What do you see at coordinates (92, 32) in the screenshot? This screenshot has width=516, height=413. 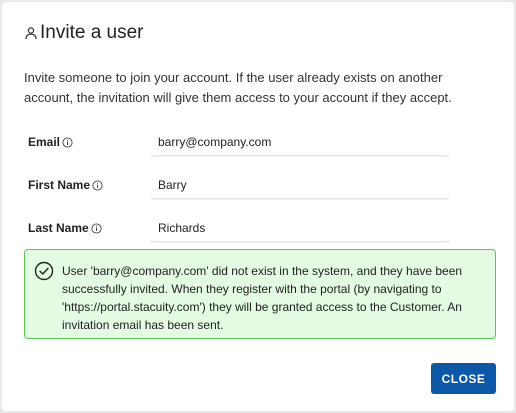 I see `dialog-title-text: Invite a user` at bounding box center [92, 32].